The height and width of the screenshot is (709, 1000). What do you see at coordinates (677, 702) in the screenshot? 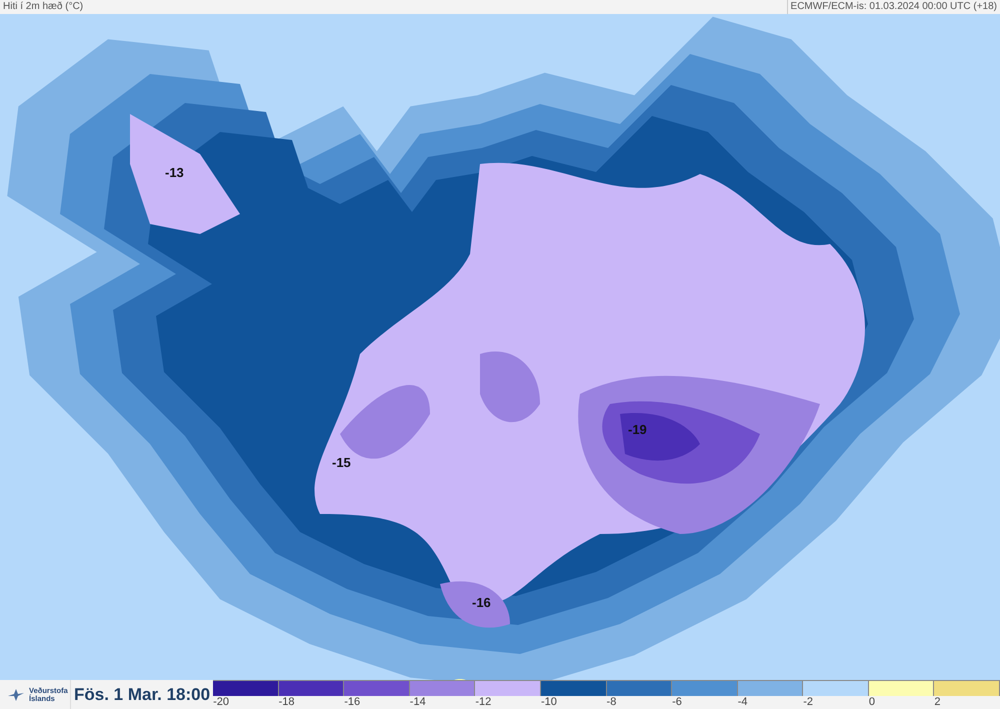
I see `scale-label: -6` at bounding box center [677, 702].